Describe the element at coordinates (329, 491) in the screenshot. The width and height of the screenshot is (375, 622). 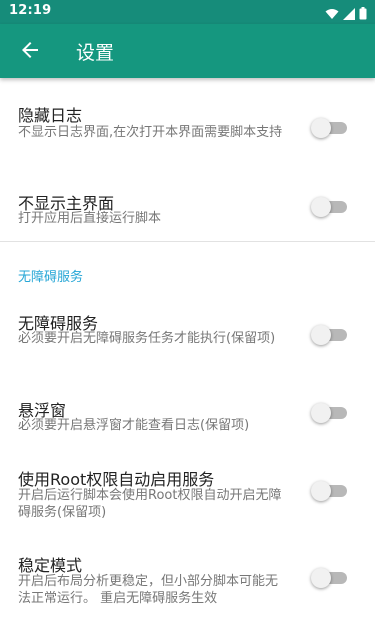
I see `root-auto-enable-switch` at that location.